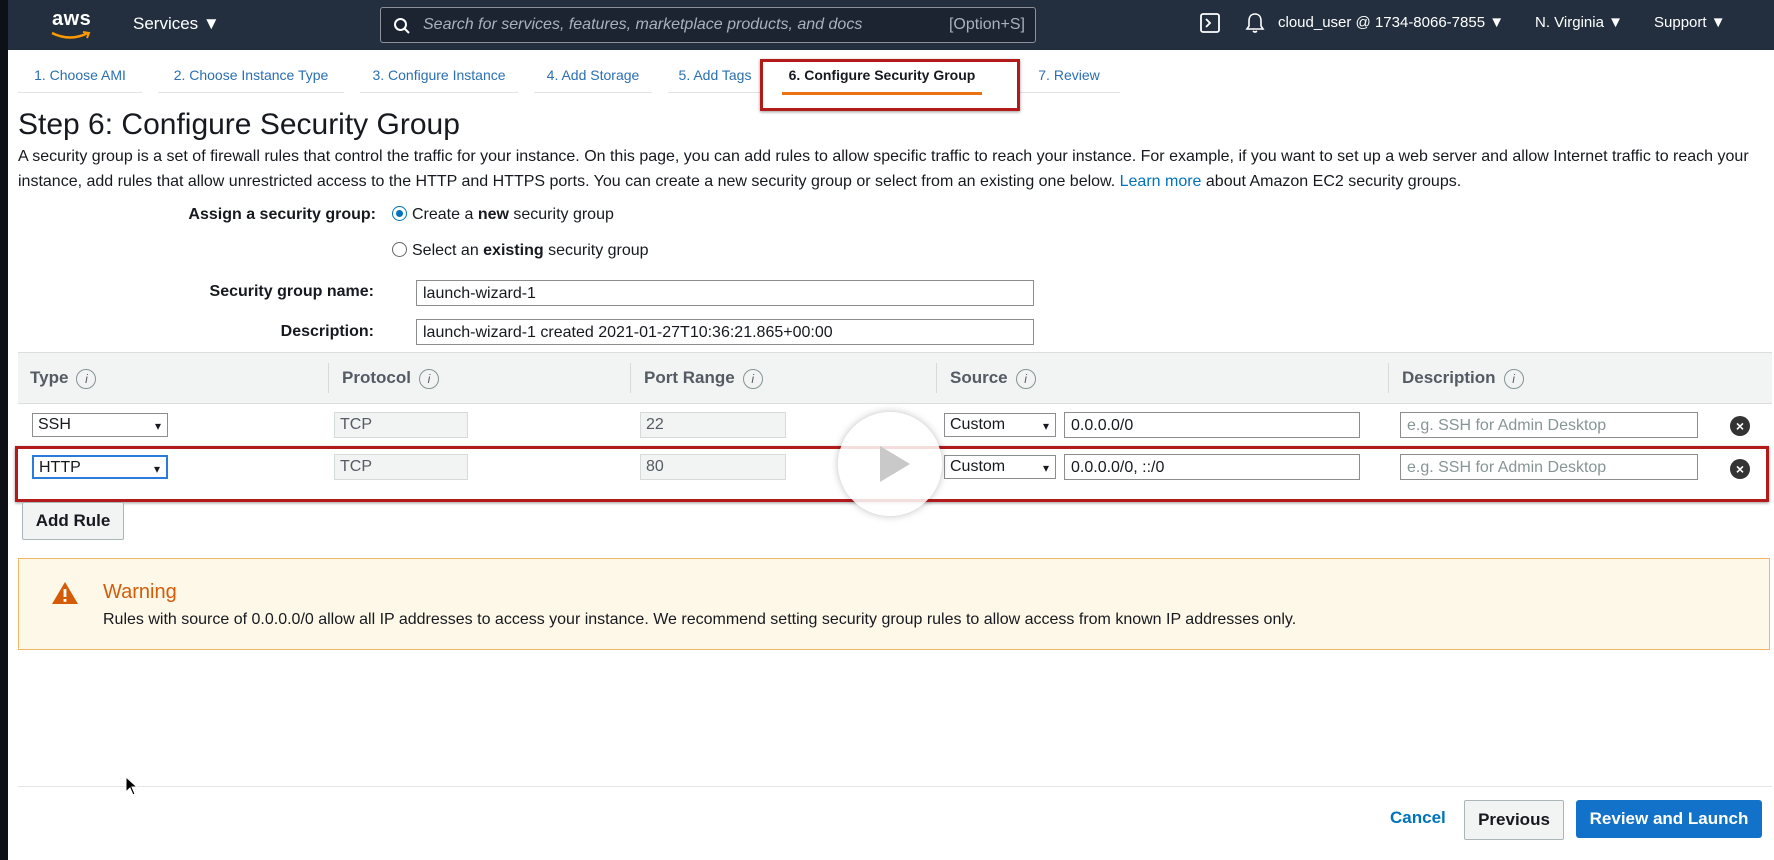 The image size is (1774, 860). I want to click on aws-logo: aws, so click(71, 25).